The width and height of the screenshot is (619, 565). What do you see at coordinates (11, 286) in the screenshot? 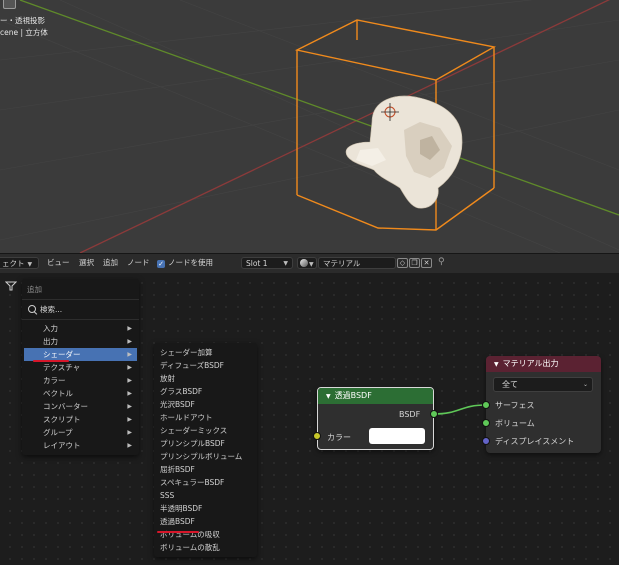
I see `filter-icon` at bounding box center [11, 286].